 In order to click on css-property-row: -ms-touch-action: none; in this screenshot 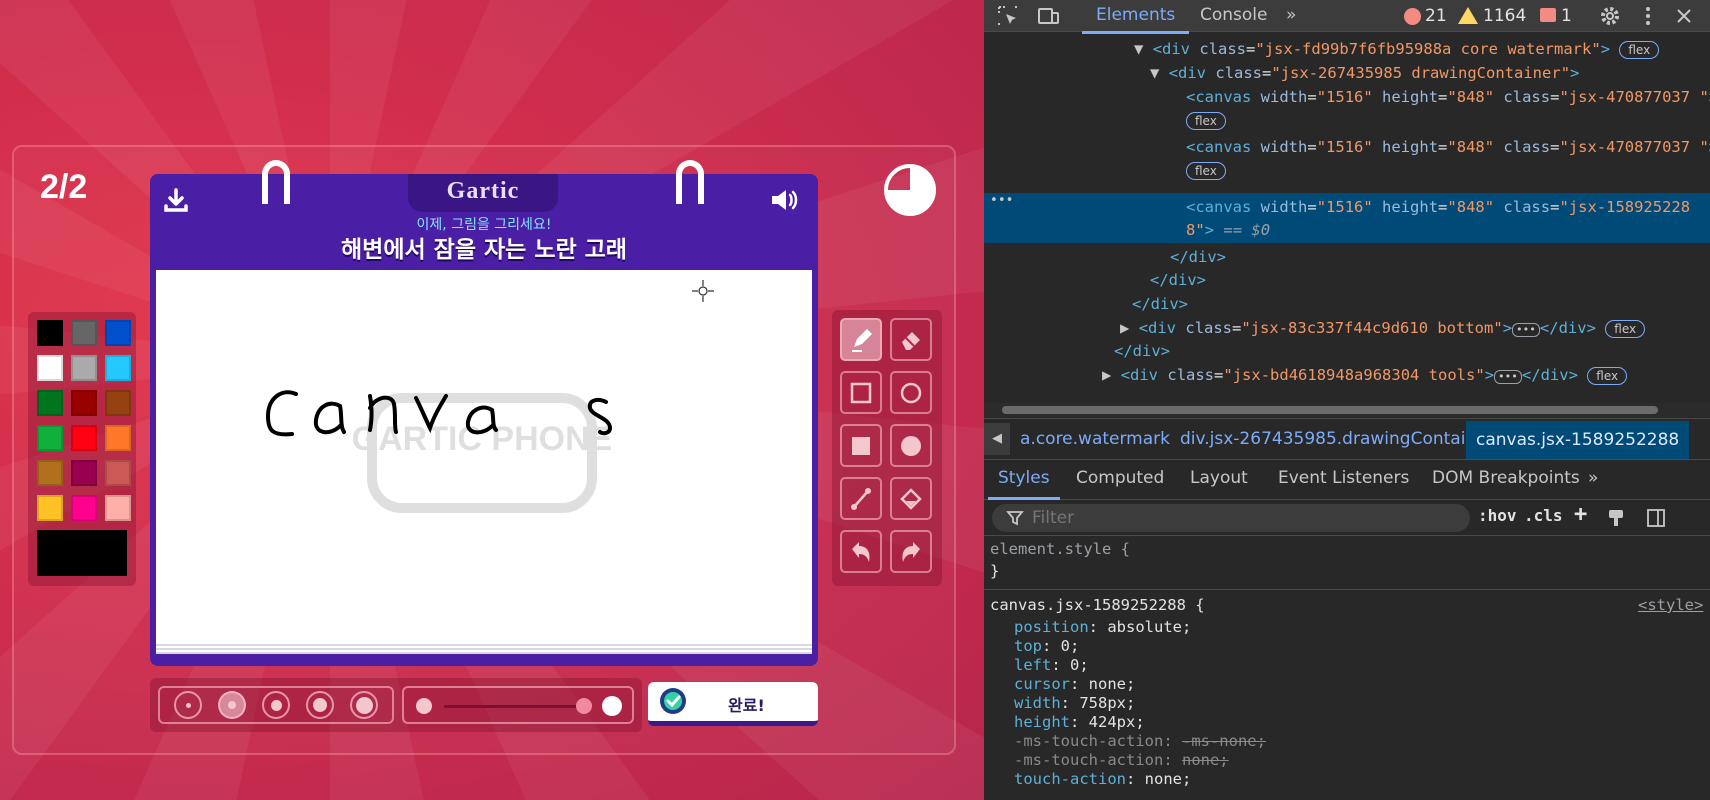, I will do `click(1121, 760)`.